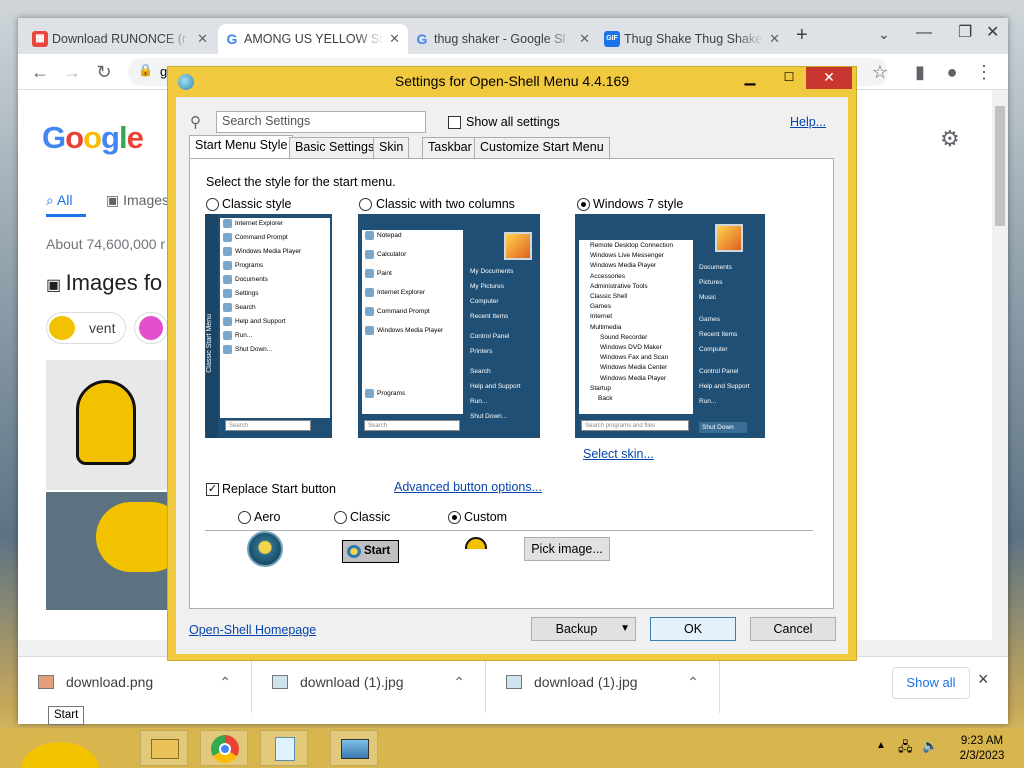 Image resolution: width=1024 pixels, height=768 pixels. What do you see at coordinates (965, 32) in the screenshot?
I see `restore-icon: ❐` at bounding box center [965, 32].